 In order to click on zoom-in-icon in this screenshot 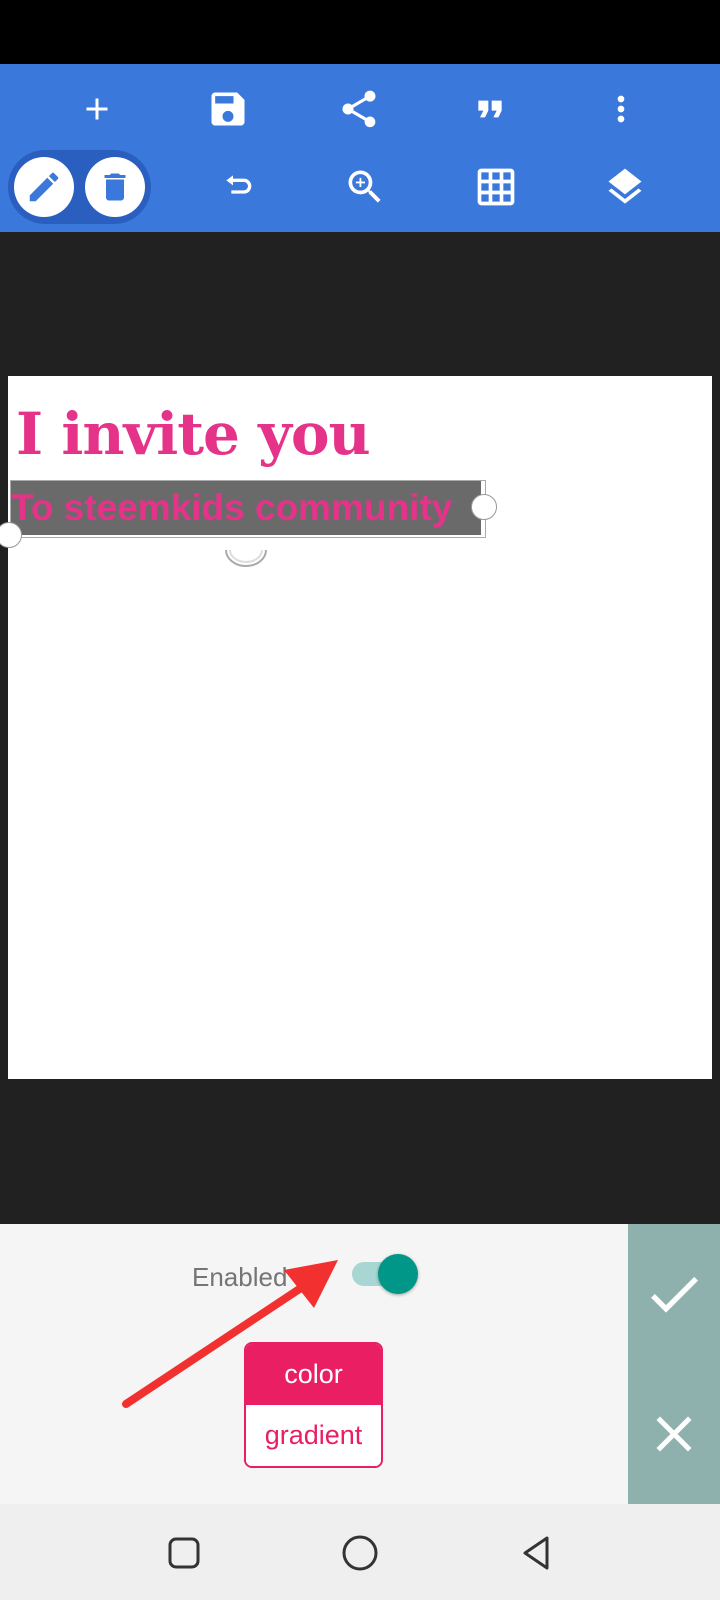, I will do `click(364, 186)`.